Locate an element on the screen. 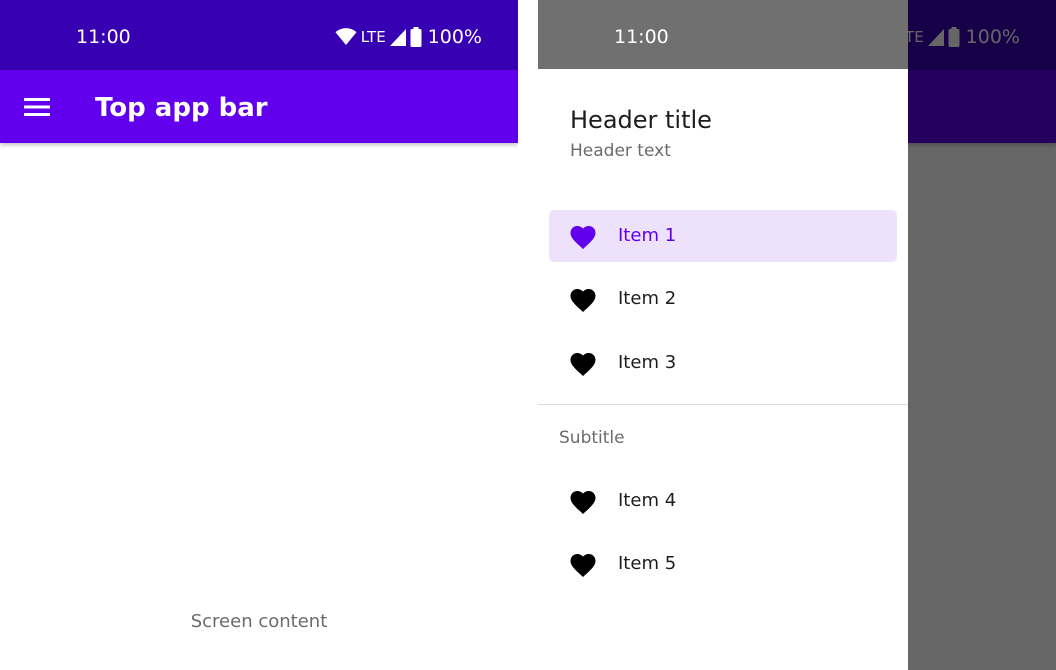 This screenshot has height=670, width=1056. drawer-item-2: Item 2 is located at coordinates (723, 299).